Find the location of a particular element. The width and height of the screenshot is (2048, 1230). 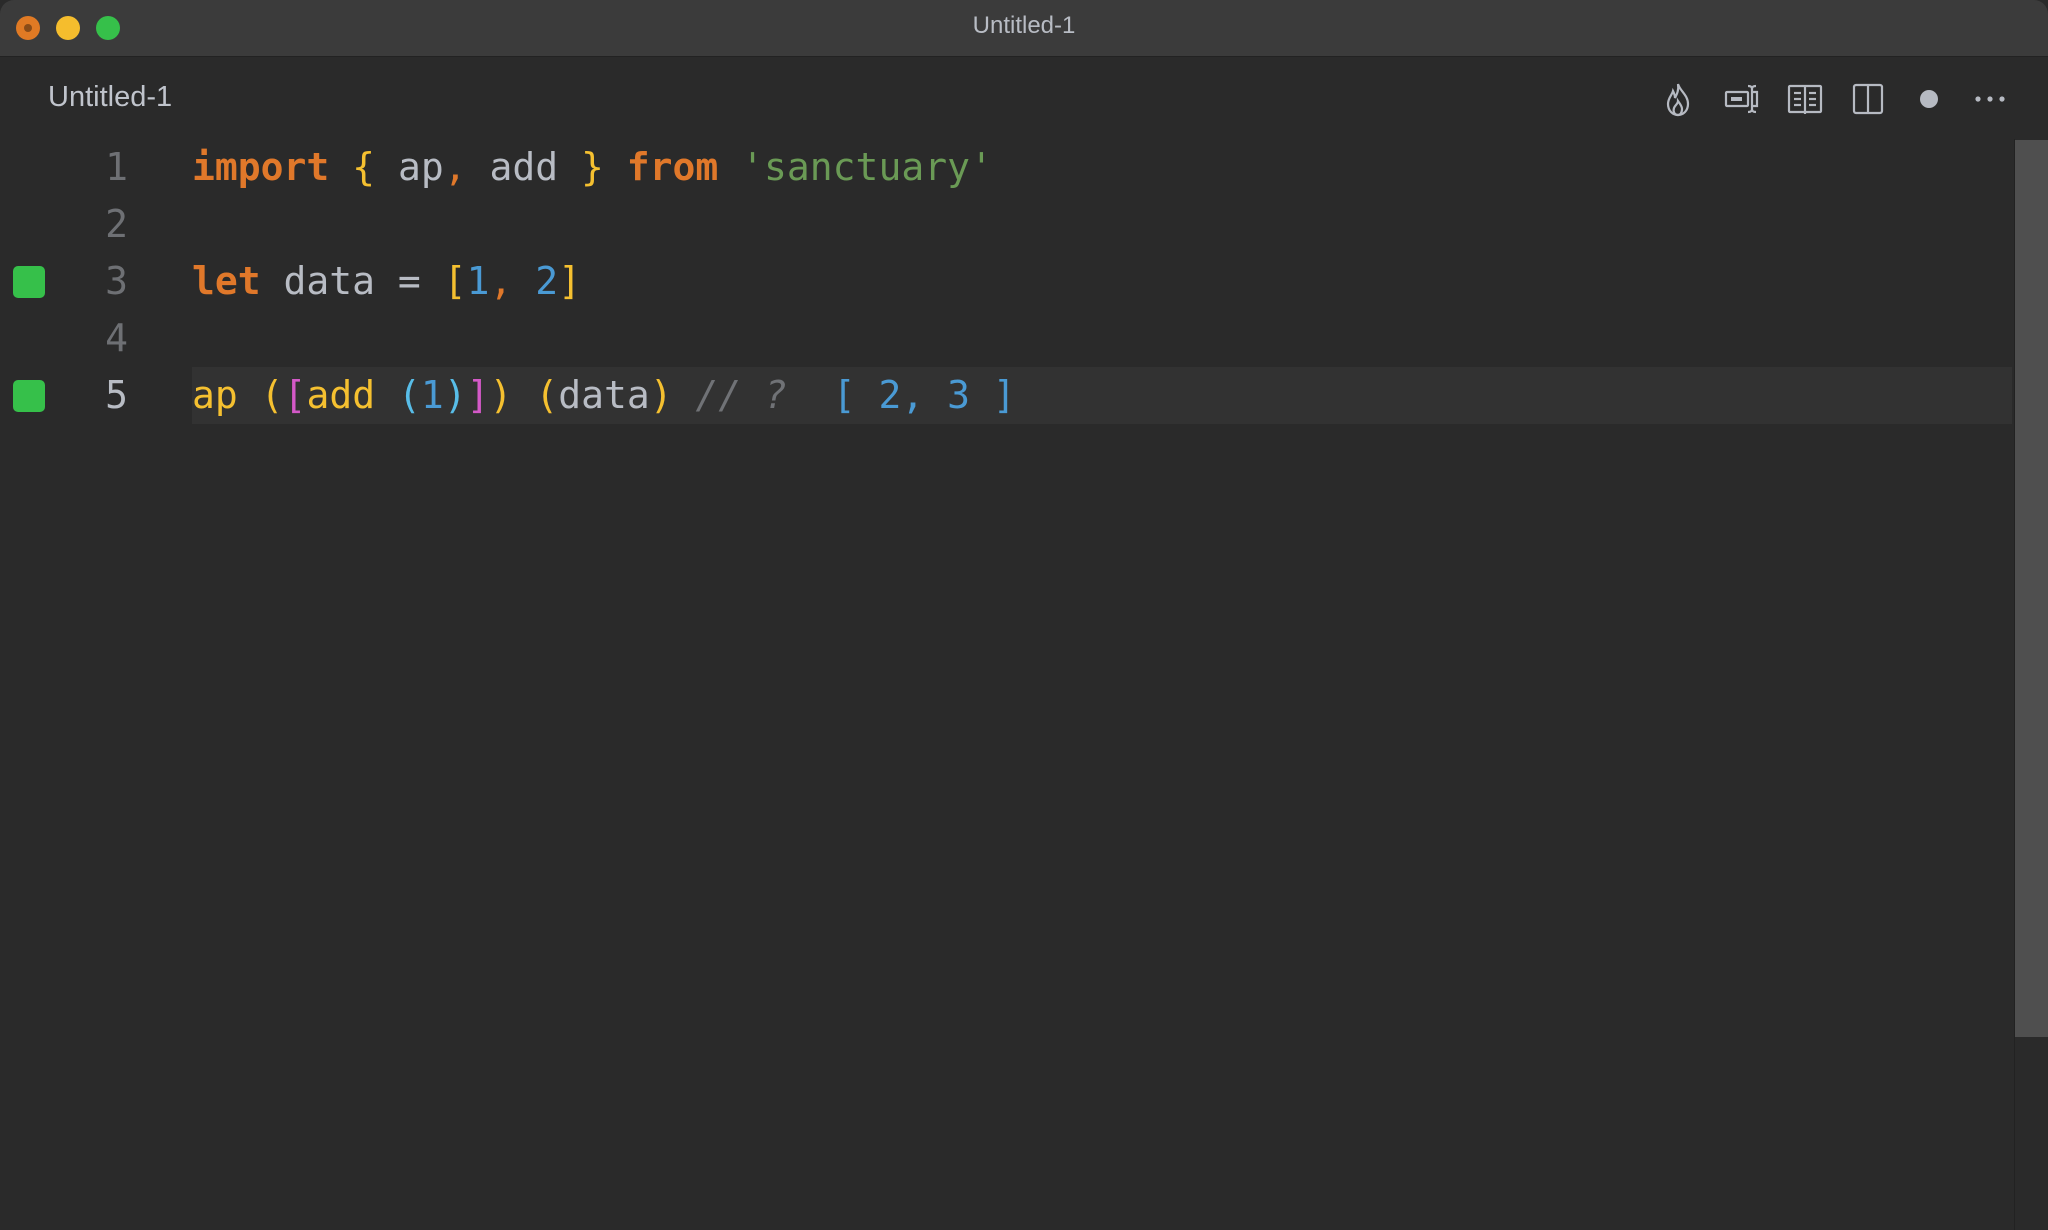

title-bar: Untitled-1 is located at coordinates (1024, 28).